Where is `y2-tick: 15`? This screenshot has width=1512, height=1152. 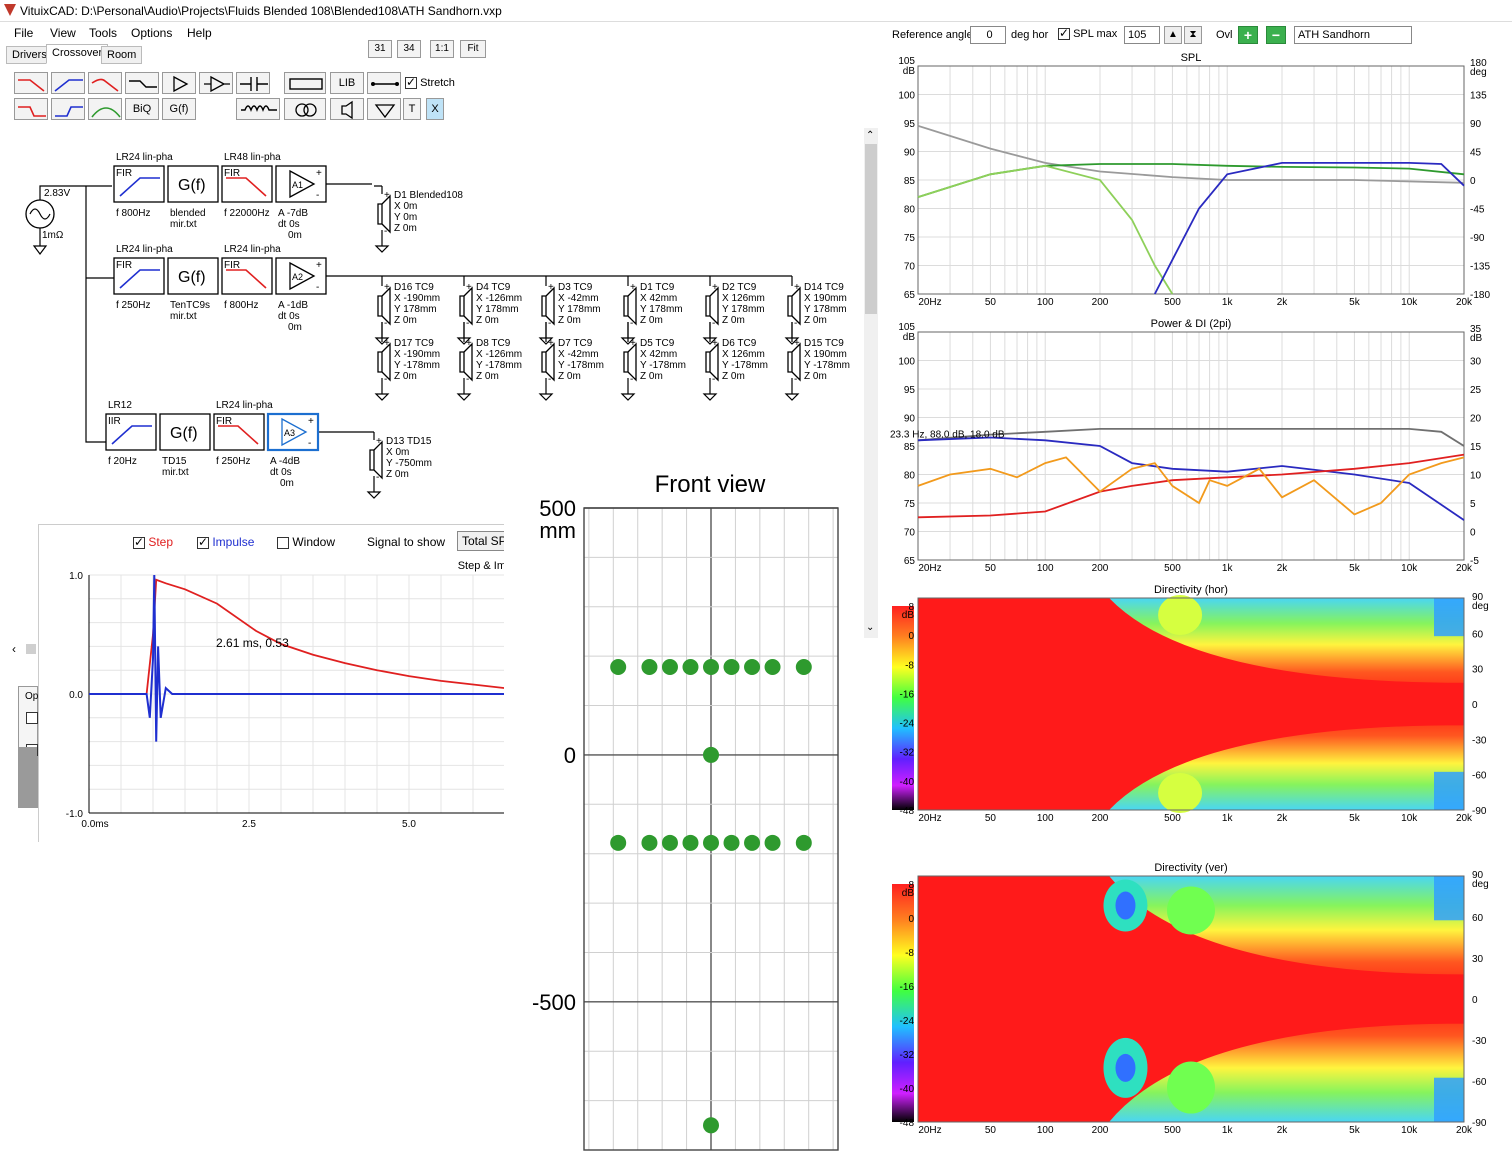
y2-tick: 15 is located at coordinates (1476, 447).